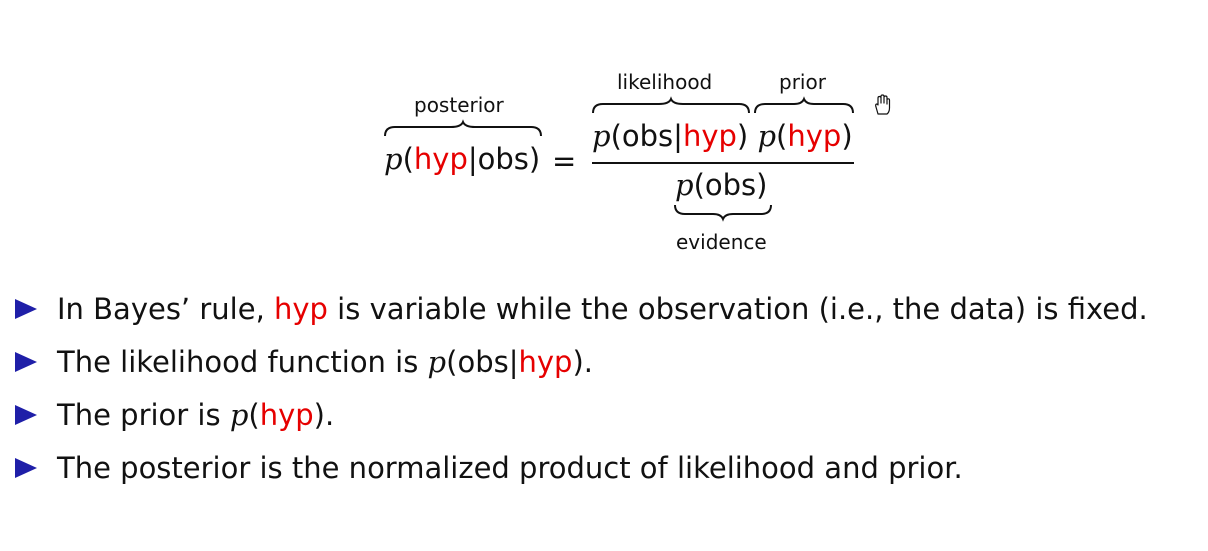 This screenshot has width=1208, height=551. What do you see at coordinates (723, 163) in the screenshot?
I see `fraction-bar` at bounding box center [723, 163].